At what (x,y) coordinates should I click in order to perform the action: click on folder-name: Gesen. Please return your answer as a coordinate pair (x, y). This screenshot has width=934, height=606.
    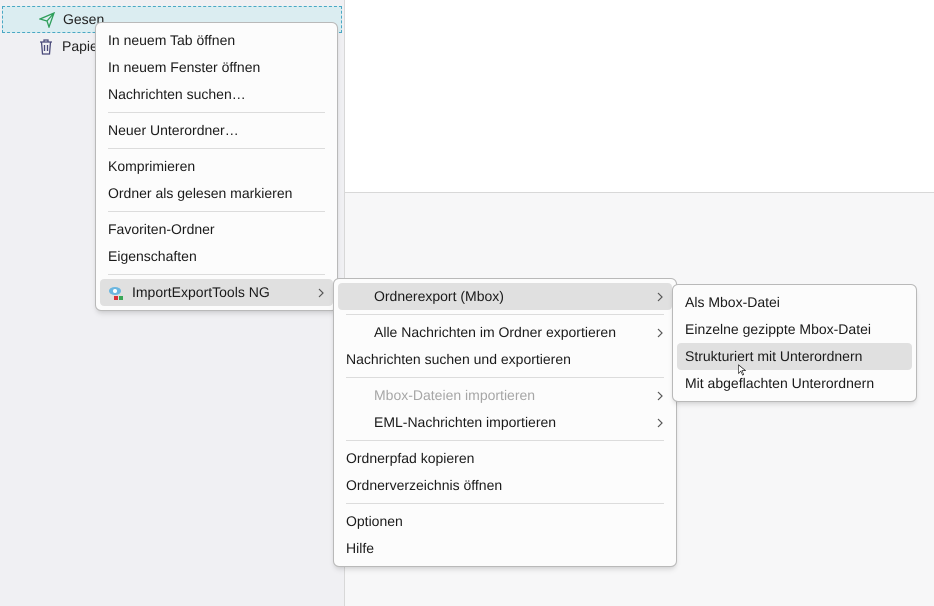
    Looking at the image, I should click on (83, 19).